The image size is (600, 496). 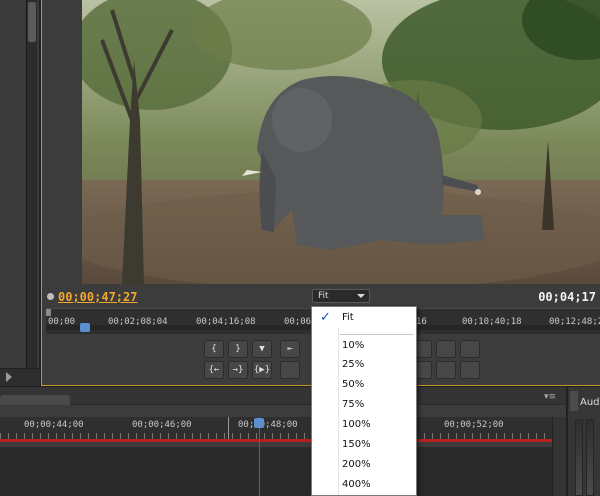 What do you see at coordinates (559, 456) in the screenshot?
I see `timeline-vertical-scrollbar` at bounding box center [559, 456].